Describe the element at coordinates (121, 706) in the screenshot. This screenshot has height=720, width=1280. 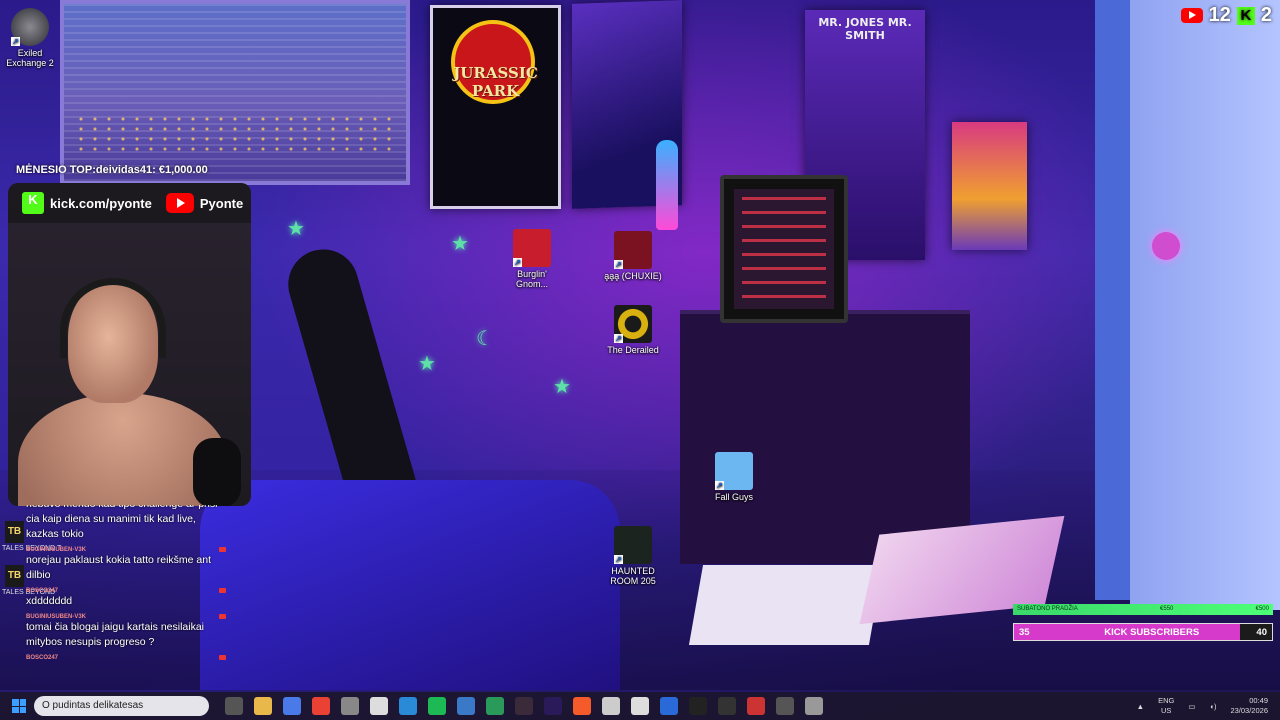
I see `taskbar-search: O pudintas delikatesas` at that location.